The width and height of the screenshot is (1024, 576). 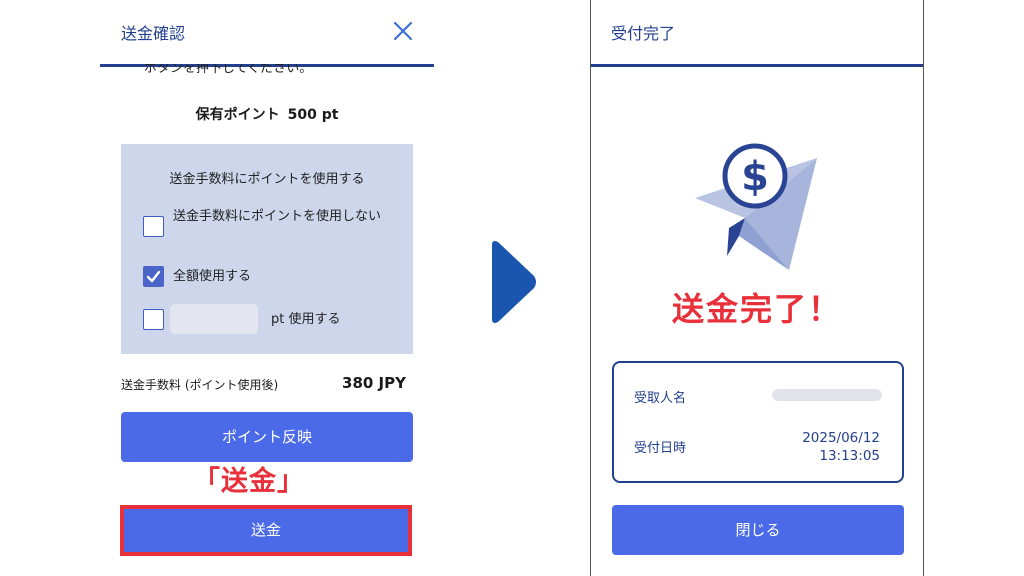 I want to click on option-label-no-points: 送金手数料にポイントを使用しない, so click(x=277, y=216).